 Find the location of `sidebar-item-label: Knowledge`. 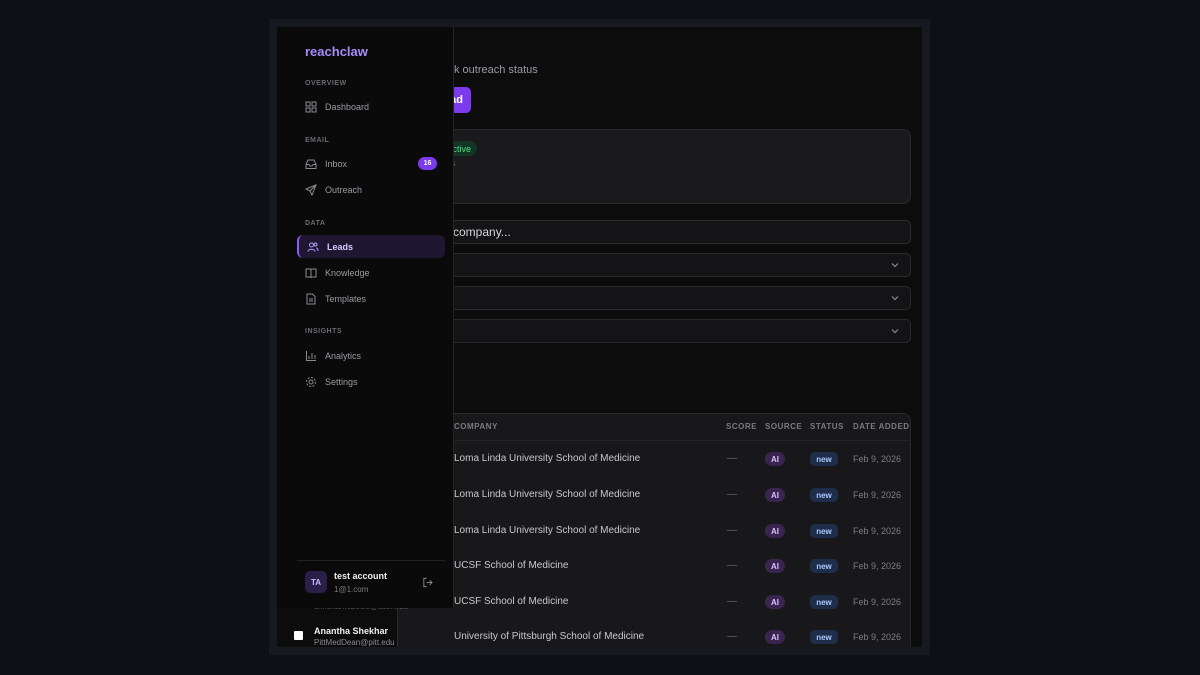

sidebar-item-label: Knowledge is located at coordinates (347, 272).